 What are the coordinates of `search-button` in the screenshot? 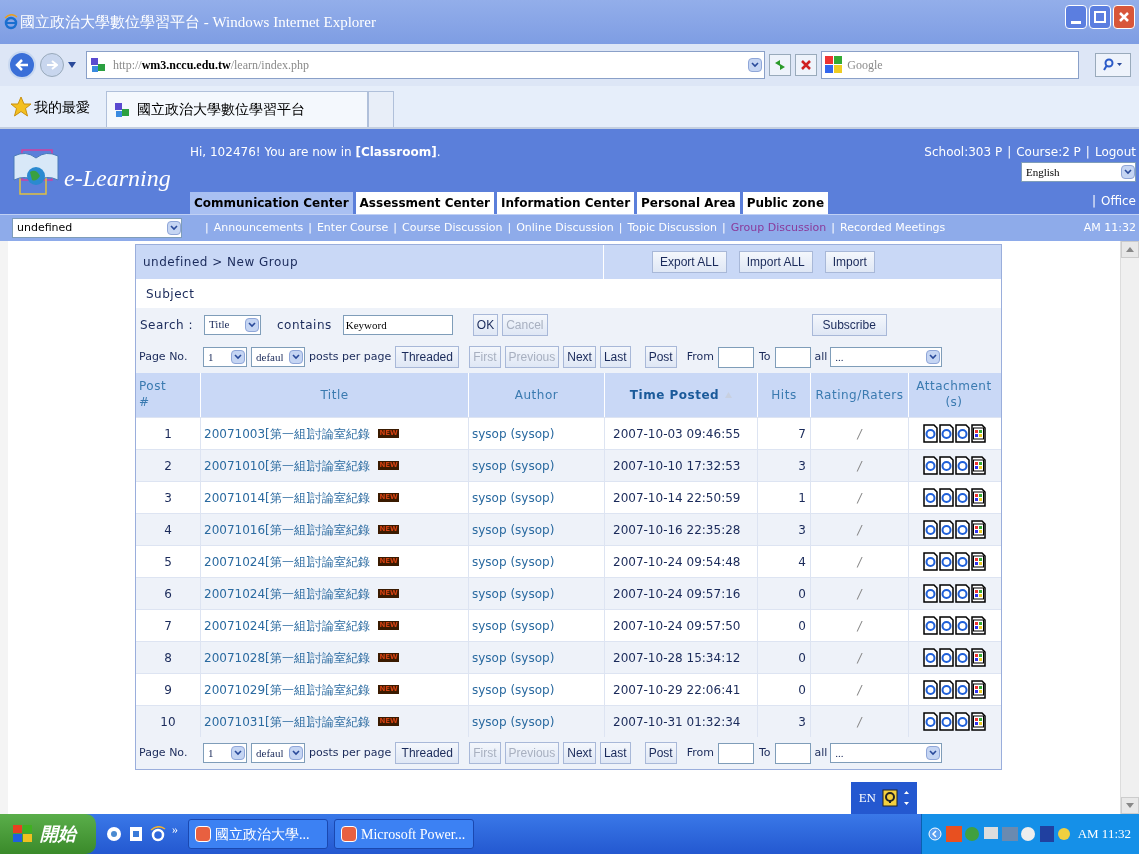 It's located at (1113, 65).